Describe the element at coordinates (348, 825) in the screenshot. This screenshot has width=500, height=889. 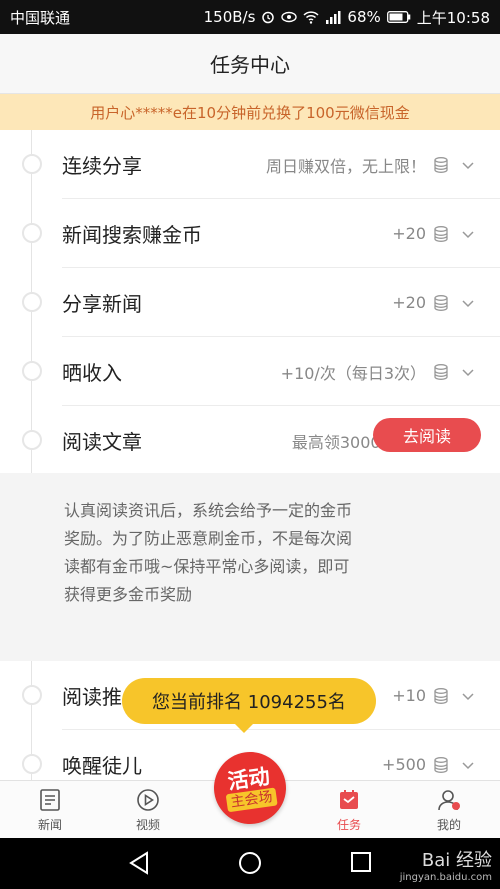
I see `tab-label: 任务` at that location.